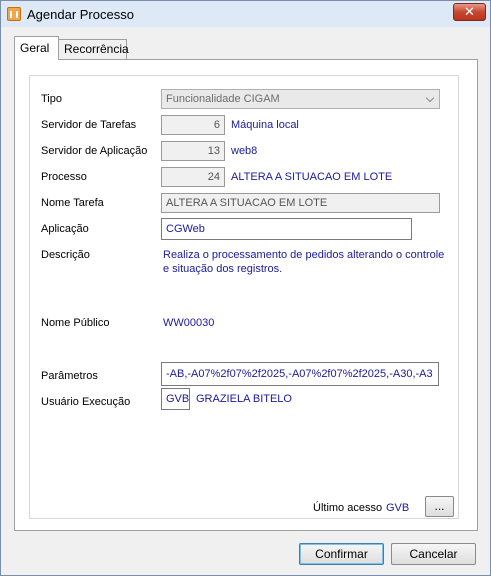  What do you see at coordinates (348, 508) in the screenshot?
I see `ultimo-acesso-label: Último acesso` at bounding box center [348, 508].